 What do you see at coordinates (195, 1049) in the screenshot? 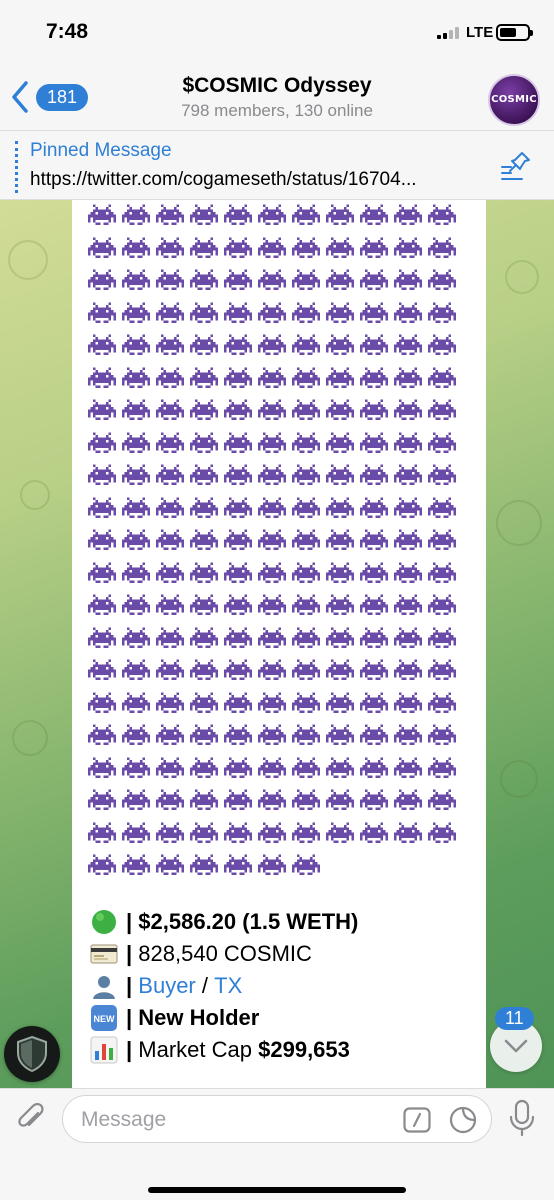
I see `market-cap-label: Market Cap` at bounding box center [195, 1049].